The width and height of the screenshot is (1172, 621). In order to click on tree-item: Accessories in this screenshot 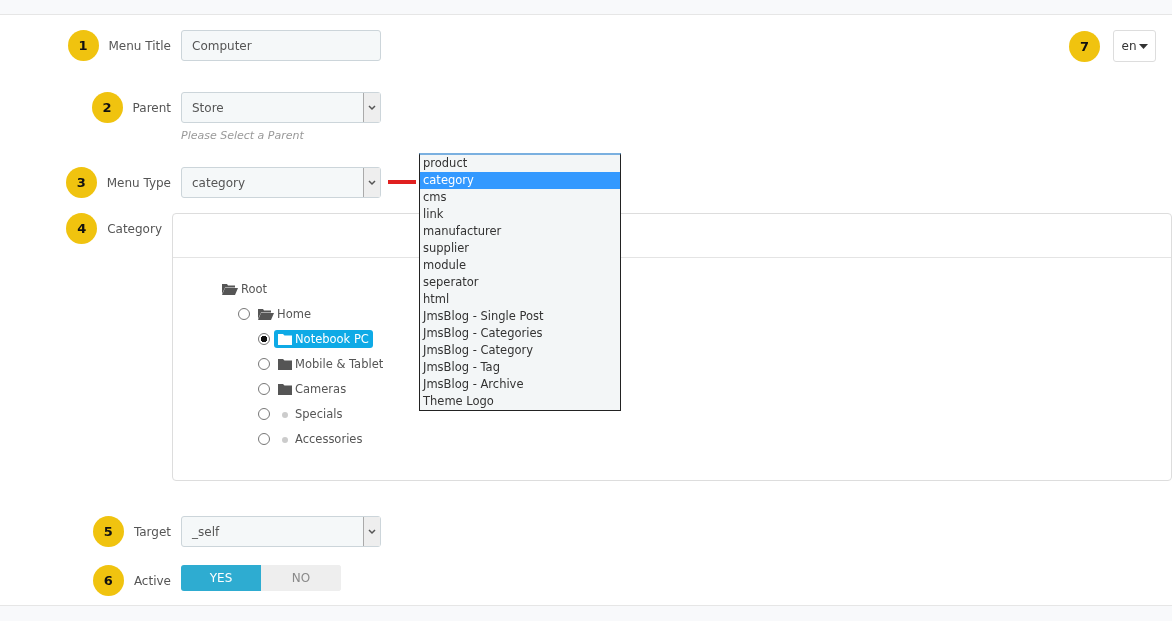, I will do `click(320, 438)`.